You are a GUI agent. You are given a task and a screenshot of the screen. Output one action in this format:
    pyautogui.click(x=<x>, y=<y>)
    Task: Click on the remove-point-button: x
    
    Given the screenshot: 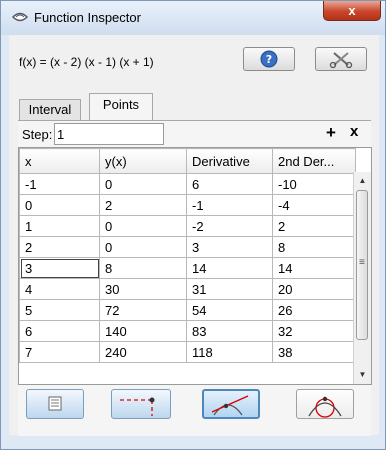 What is the action you would take?
    pyautogui.click(x=354, y=131)
    